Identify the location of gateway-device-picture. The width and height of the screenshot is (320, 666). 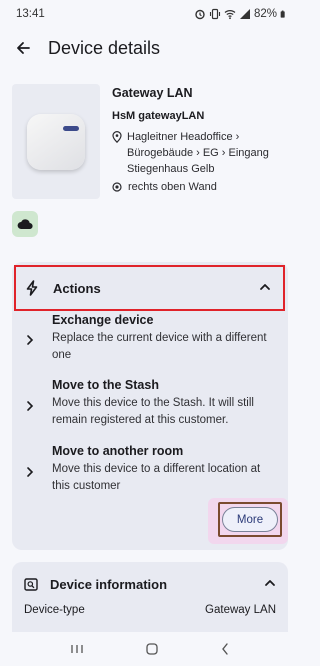
(56, 141).